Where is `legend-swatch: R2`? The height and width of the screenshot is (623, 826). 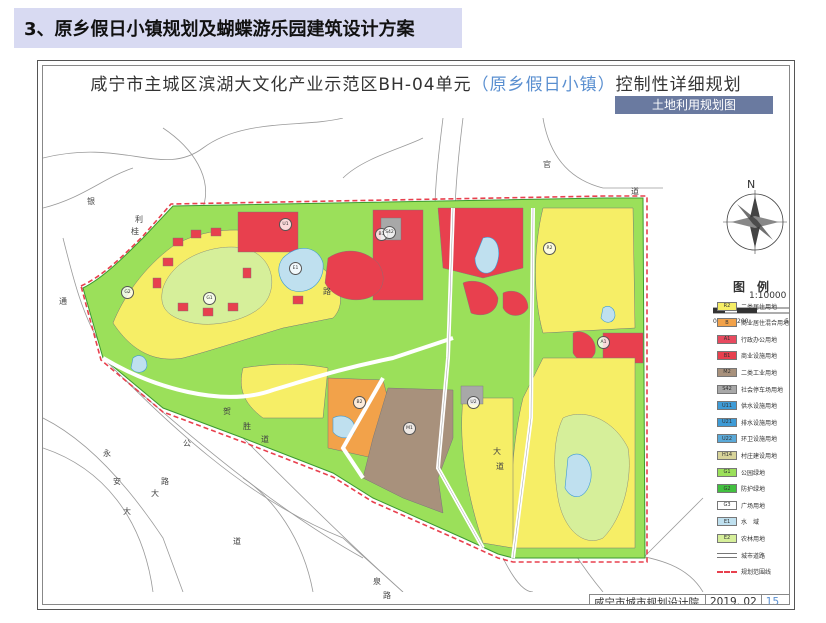 legend-swatch: R2 is located at coordinates (727, 306).